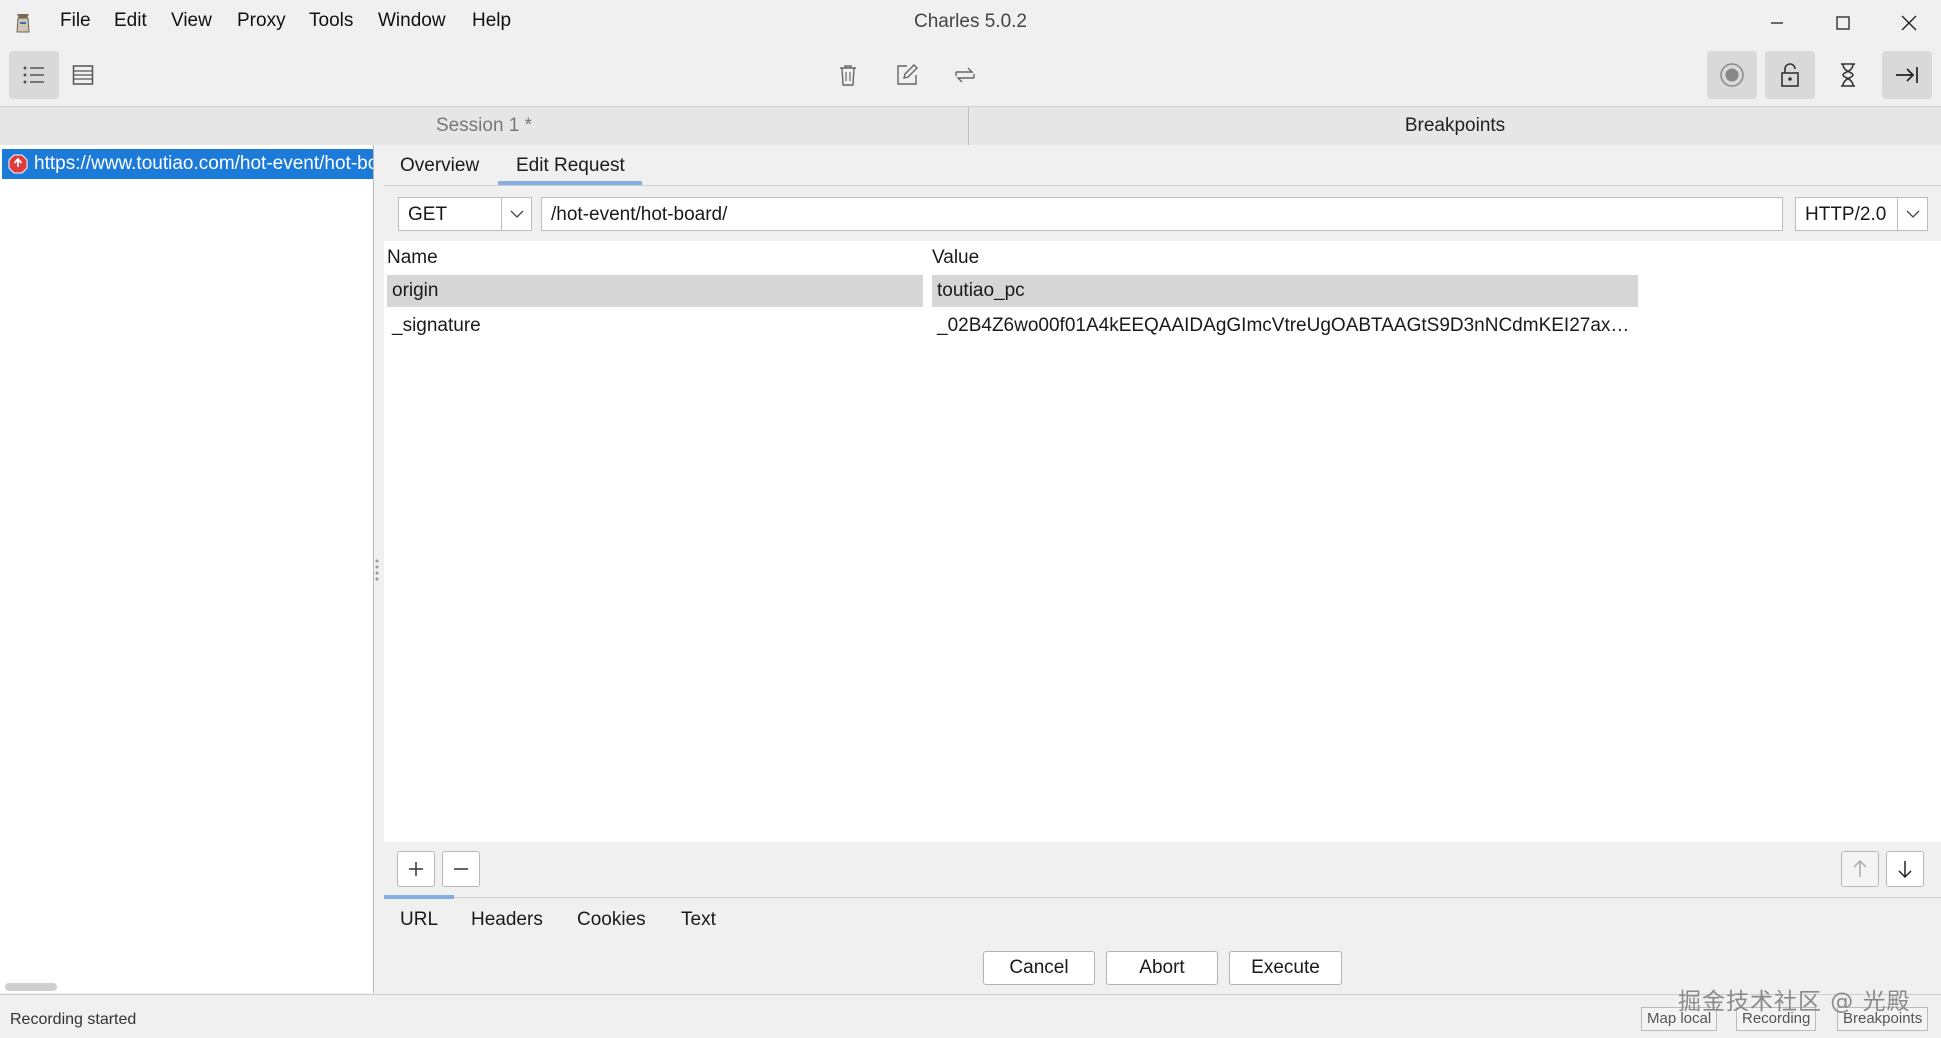 This screenshot has width=1941, height=1038. I want to click on tab-text: Text, so click(698, 920).